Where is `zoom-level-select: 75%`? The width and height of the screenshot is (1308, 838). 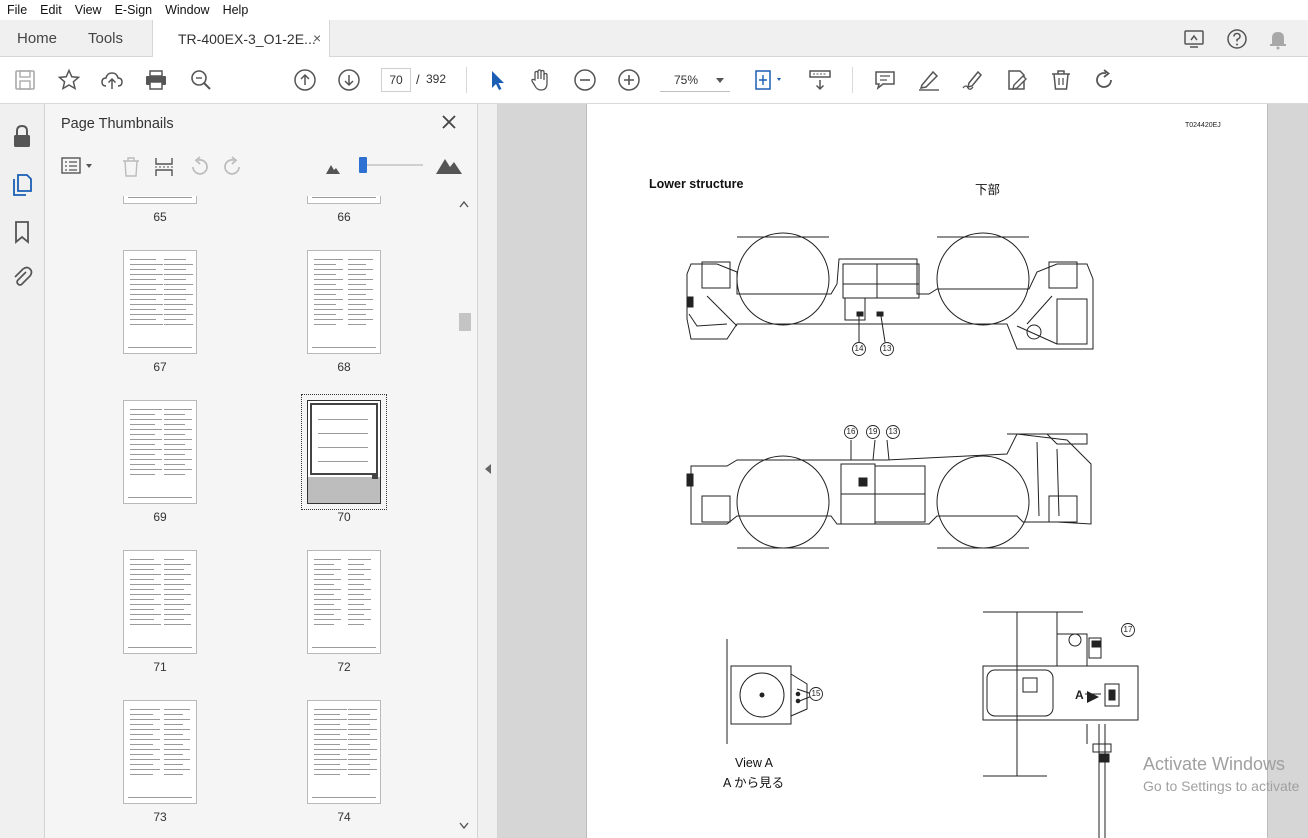 zoom-level-select: 75% is located at coordinates (695, 80).